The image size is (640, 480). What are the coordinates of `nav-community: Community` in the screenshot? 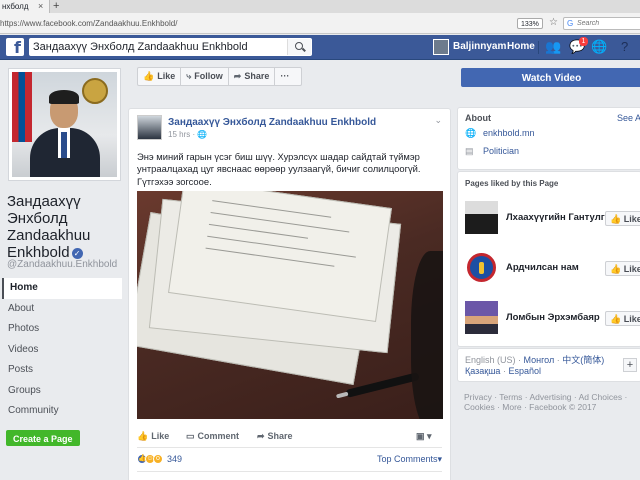 It's located at (62, 411).